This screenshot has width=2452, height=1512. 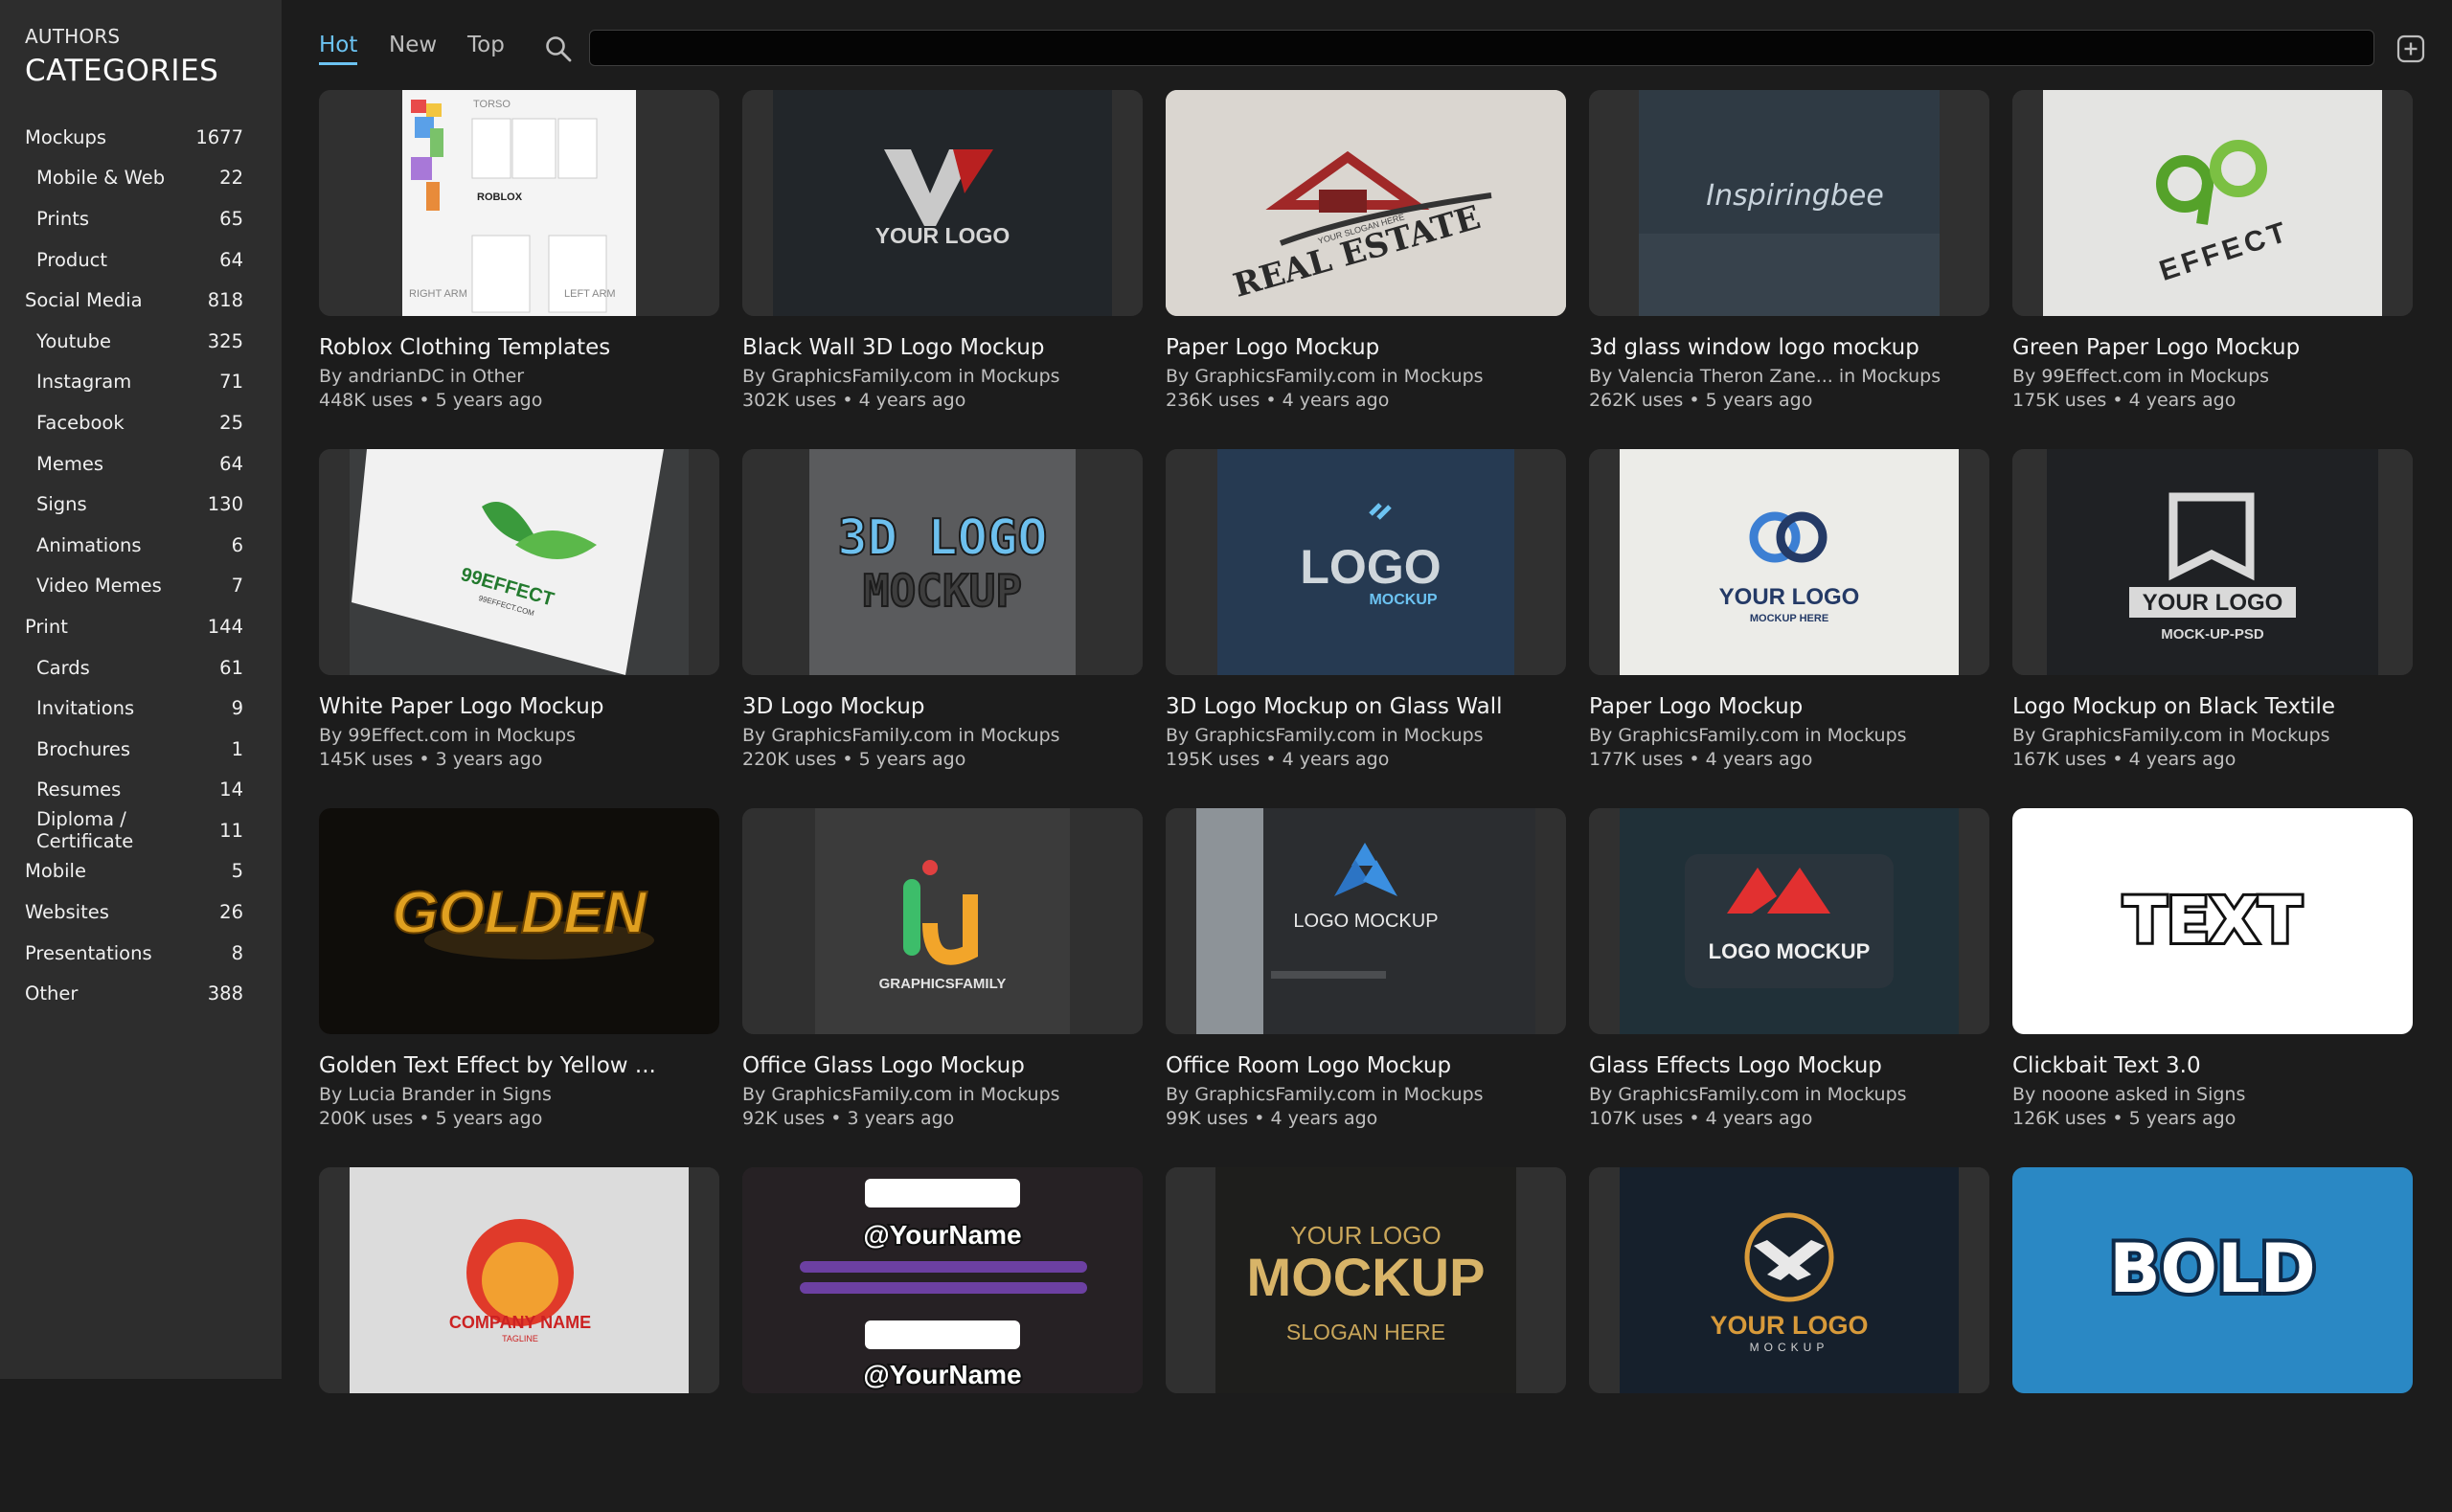 What do you see at coordinates (2410, 48) in the screenshot?
I see `plus-square-icon` at bounding box center [2410, 48].